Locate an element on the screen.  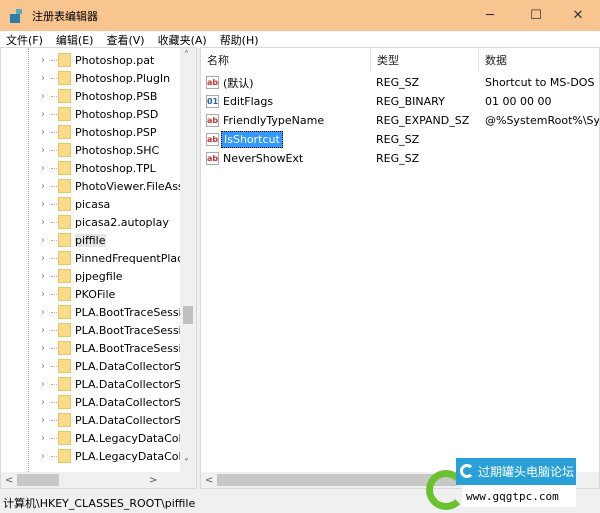
menu-help: 帮助(H) is located at coordinates (239, 40).